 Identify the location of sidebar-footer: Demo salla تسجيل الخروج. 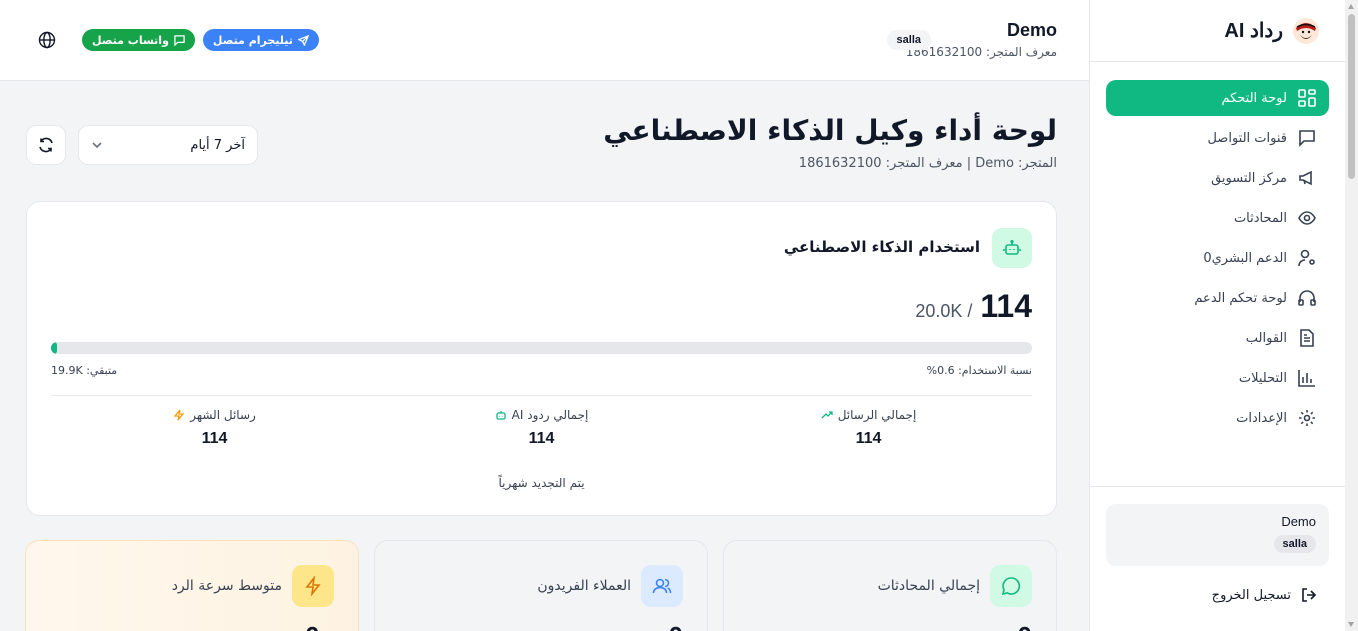
(1217, 544).